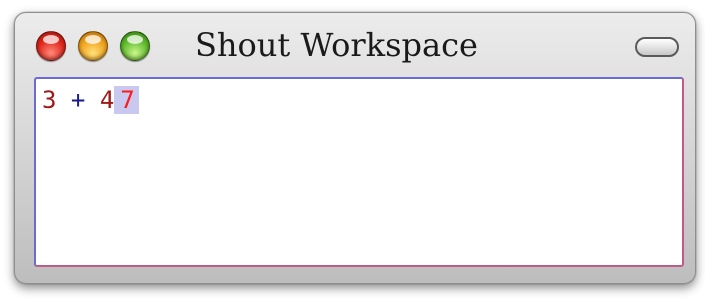  What do you see at coordinates (78, 100) in the screenshot?
I see `operator: +` at bounding box center [78, 100].